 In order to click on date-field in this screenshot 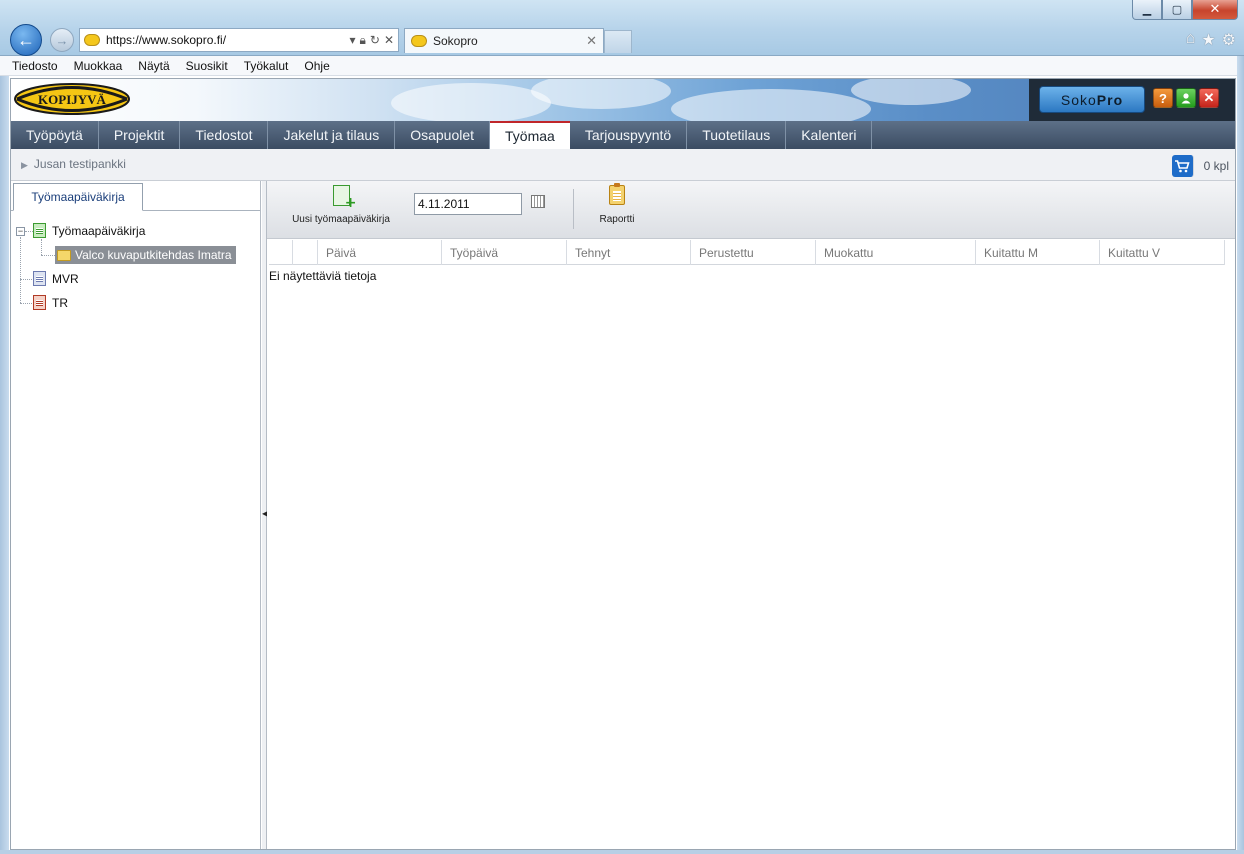, I will do `click(468, 204)`.